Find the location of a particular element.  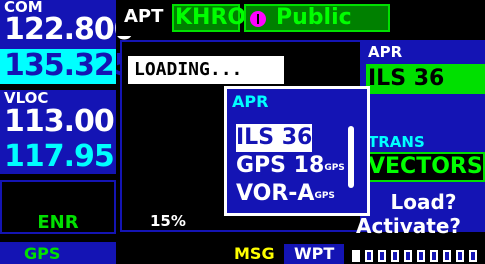

approach-option-label: GPS 18 is located at coordinates (280, 165).